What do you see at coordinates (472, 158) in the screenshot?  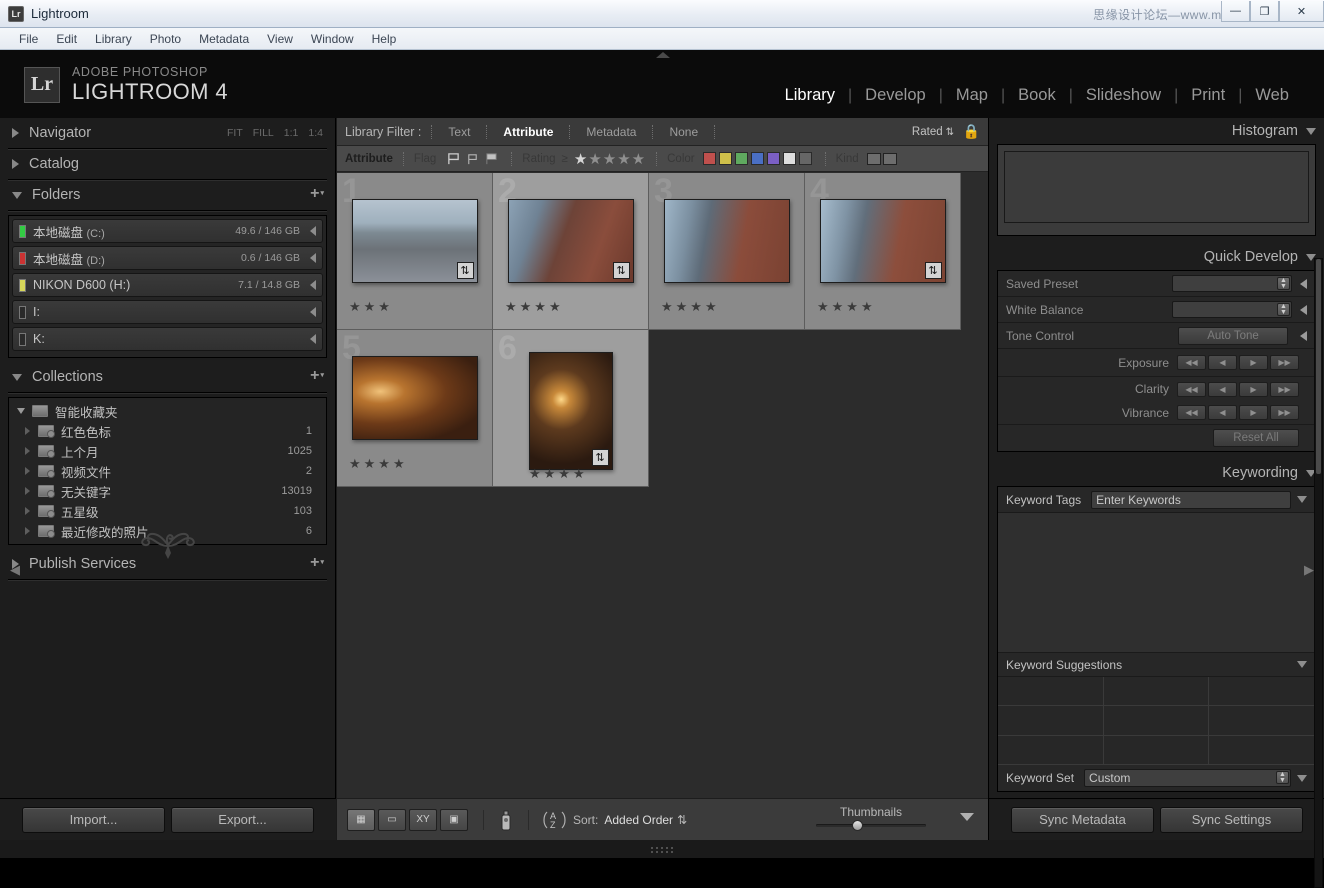 I see `flag-unflagged-icon` at bounding box center [472, 158].